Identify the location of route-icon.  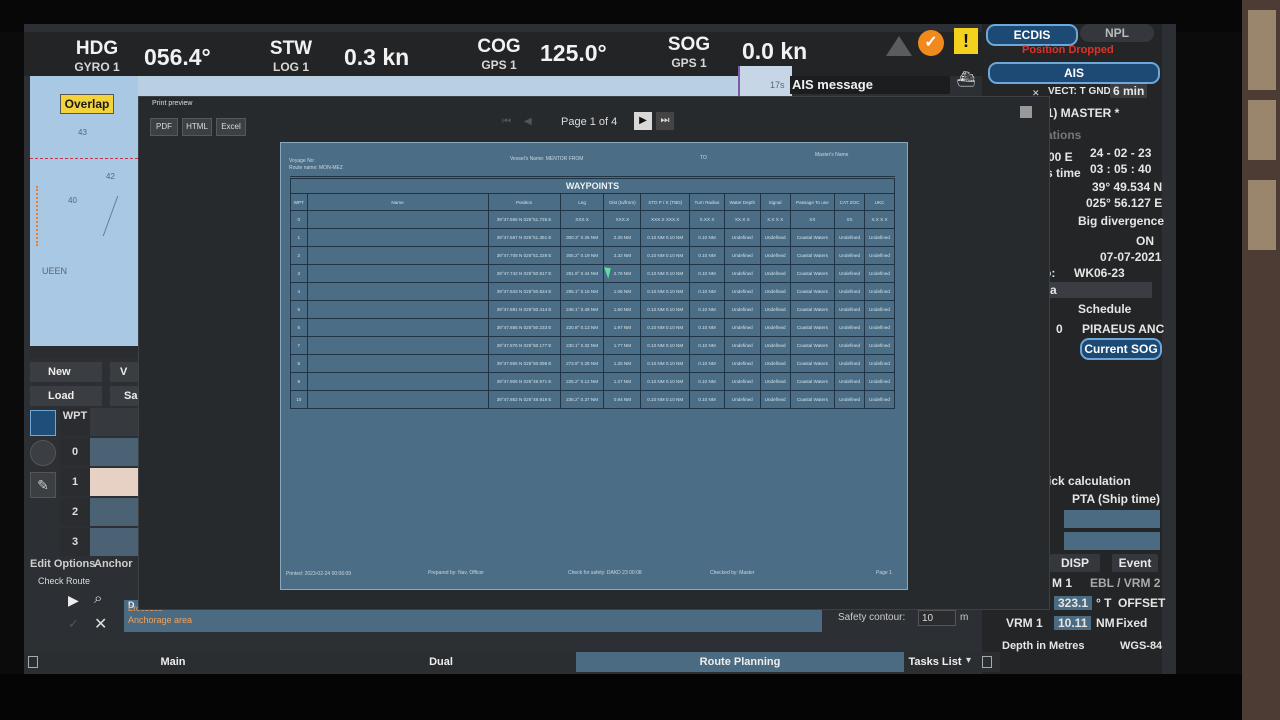
(43, 423).